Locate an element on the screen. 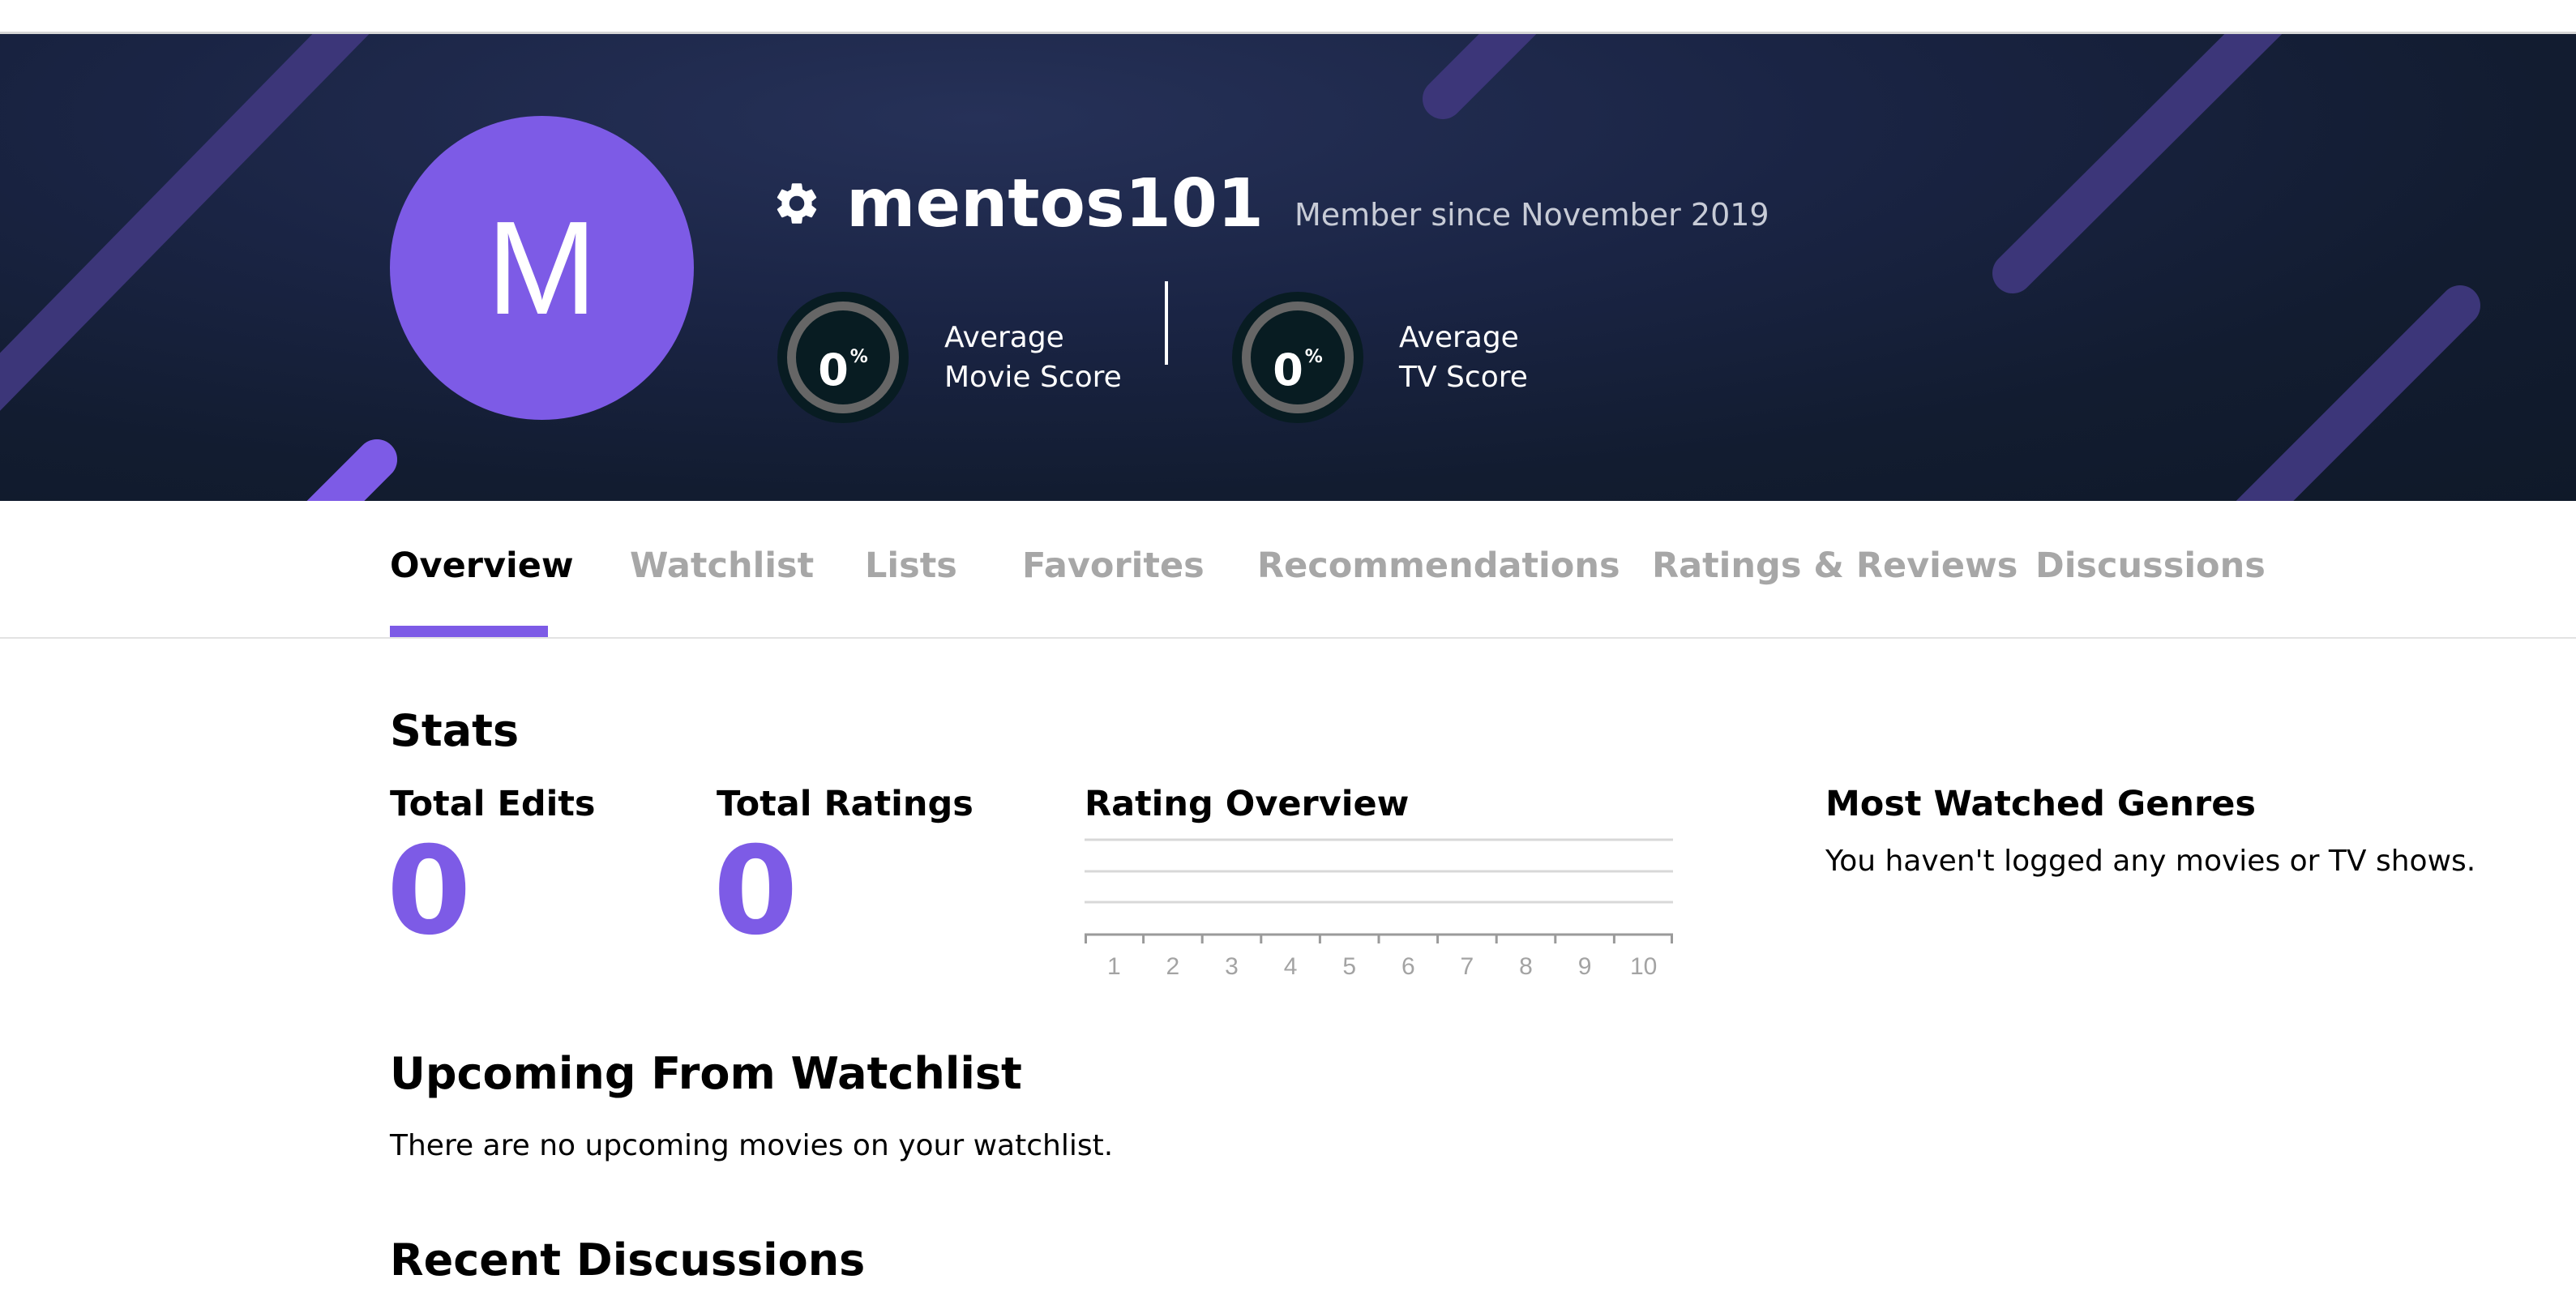 The height and width of the screenshot is (1292, 2576). tv-score-value: 0% is located at coordinates (1298, 370).